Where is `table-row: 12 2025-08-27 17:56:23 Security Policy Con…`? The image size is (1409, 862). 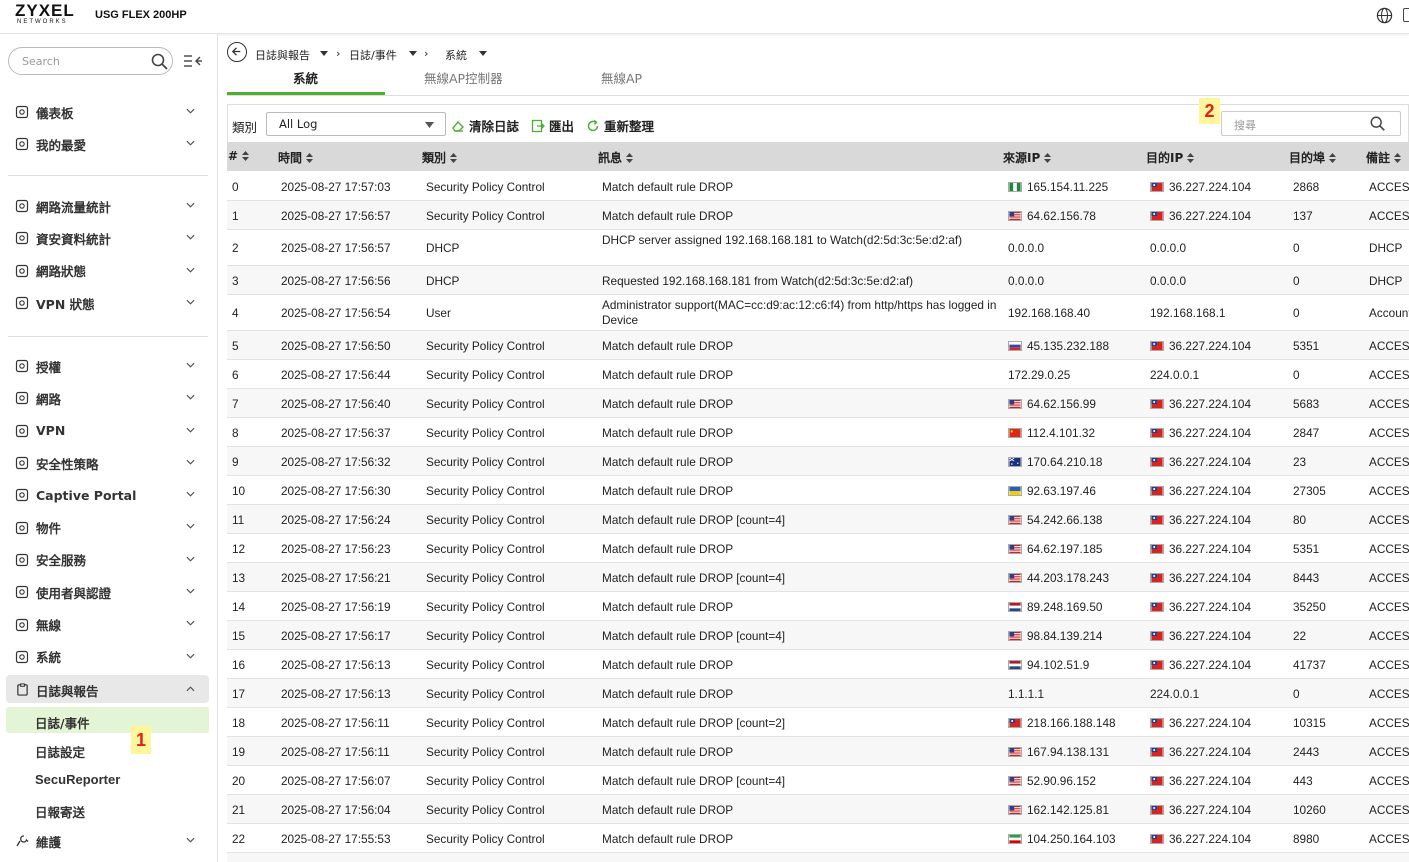
table-row: 12 2025-08-27 17:56:23 Security Policy Con… is located at coordinates (818, 548).